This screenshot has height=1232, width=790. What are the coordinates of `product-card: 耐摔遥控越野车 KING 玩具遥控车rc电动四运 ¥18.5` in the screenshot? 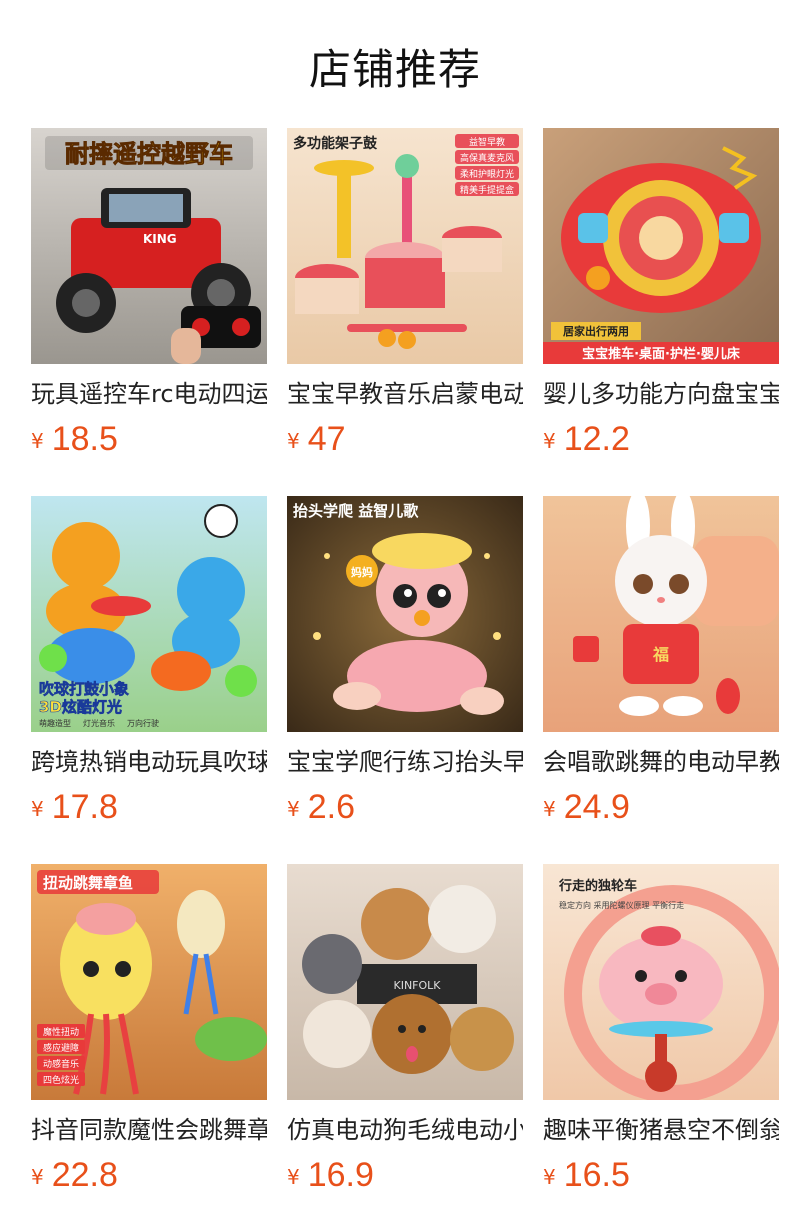 It's located at (149, 298).